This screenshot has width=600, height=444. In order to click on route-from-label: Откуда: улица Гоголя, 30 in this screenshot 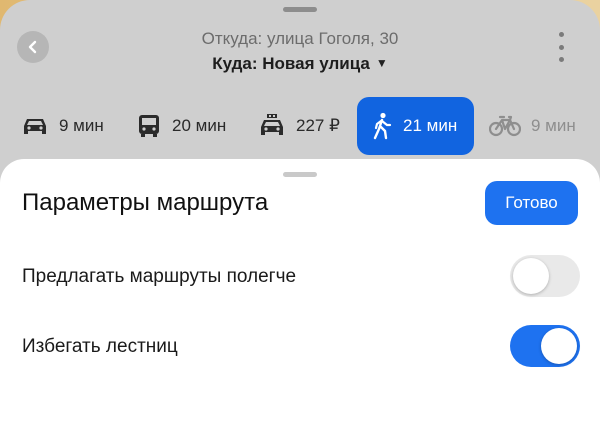, I will do `click(300, 38)`.